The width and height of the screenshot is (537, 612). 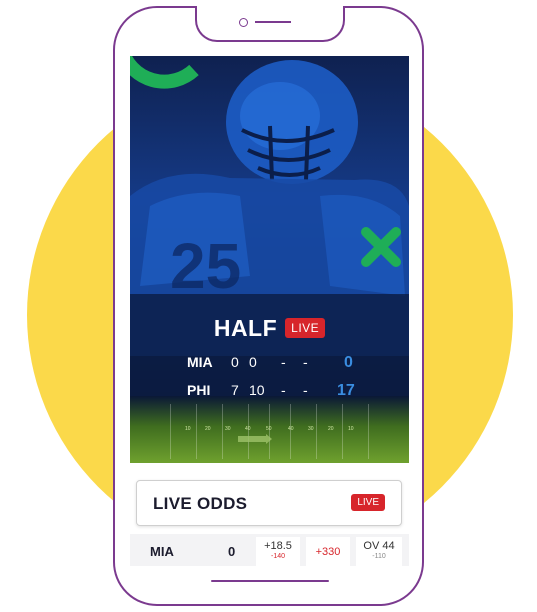 What do you see at coordinates (348, 362) in the screenshot?
I see `total-score: 0` at bounding box center [348, 362].